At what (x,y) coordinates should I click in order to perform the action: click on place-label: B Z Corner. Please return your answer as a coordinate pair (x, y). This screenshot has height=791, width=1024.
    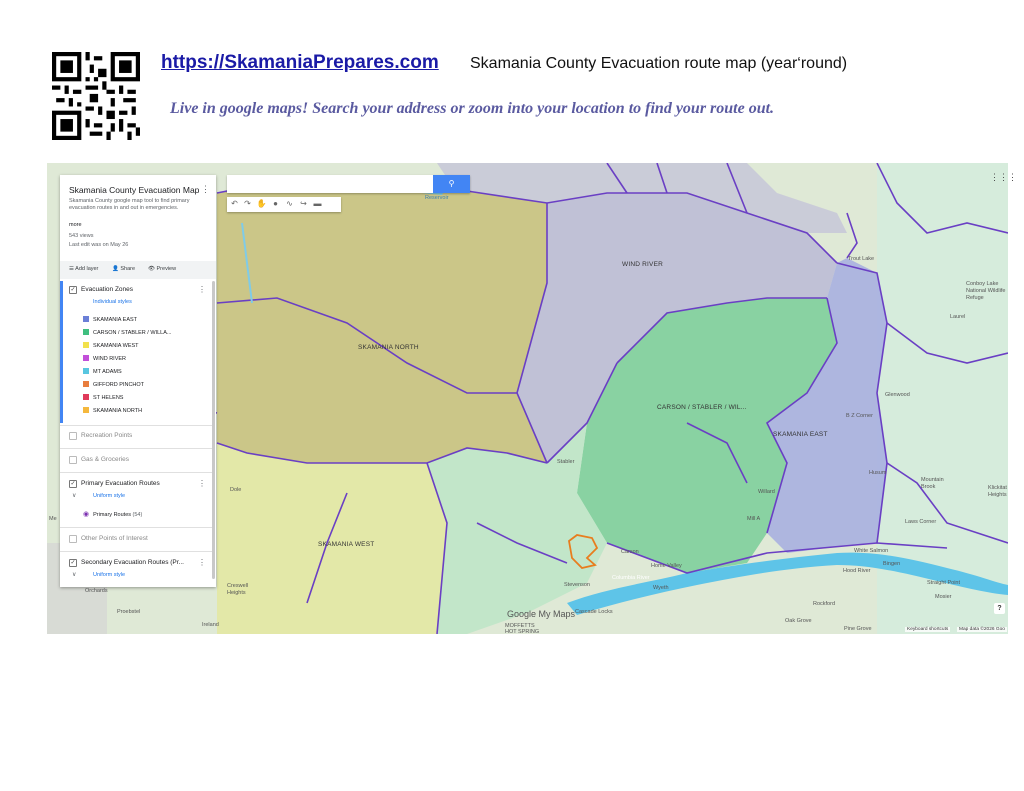
    Looking at the image, I should click on (859, 416).